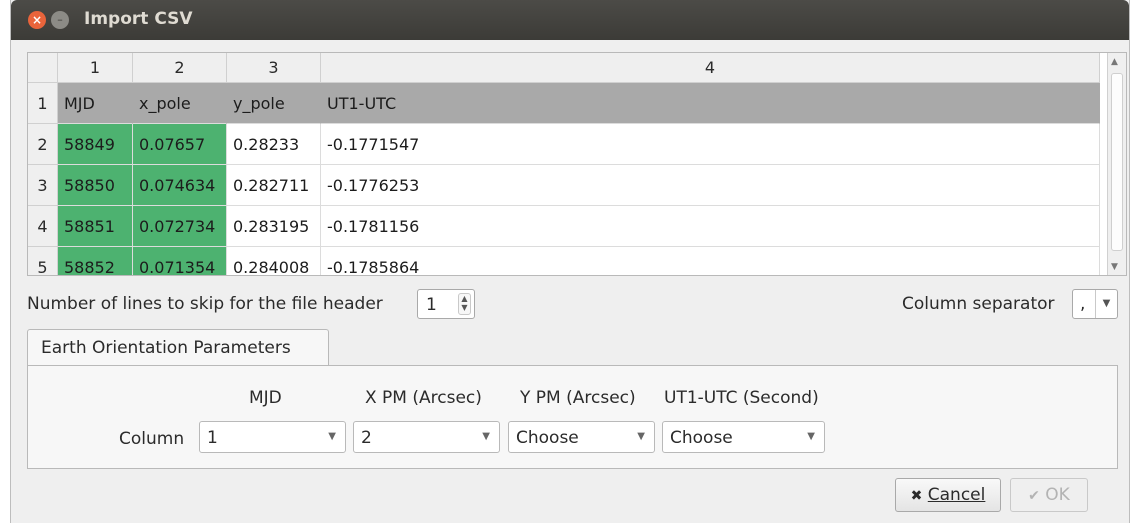 Image resolution: width=1134 pixels, height=523 pixels. What do you see at coordinates (578, 398) in the screenshot?
I see `eop-header-ypm: Y PM (Arcsec)` at bounding box center [578, 398].